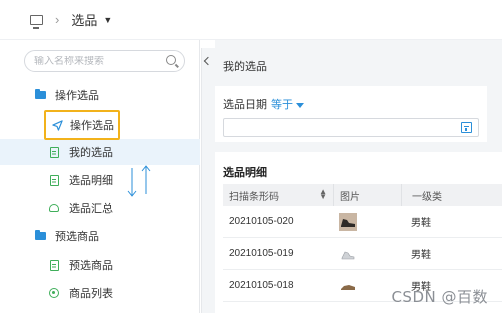  Describe the element at coordinates (57, 125) in the screenshot. I see `send-icon` at that location.